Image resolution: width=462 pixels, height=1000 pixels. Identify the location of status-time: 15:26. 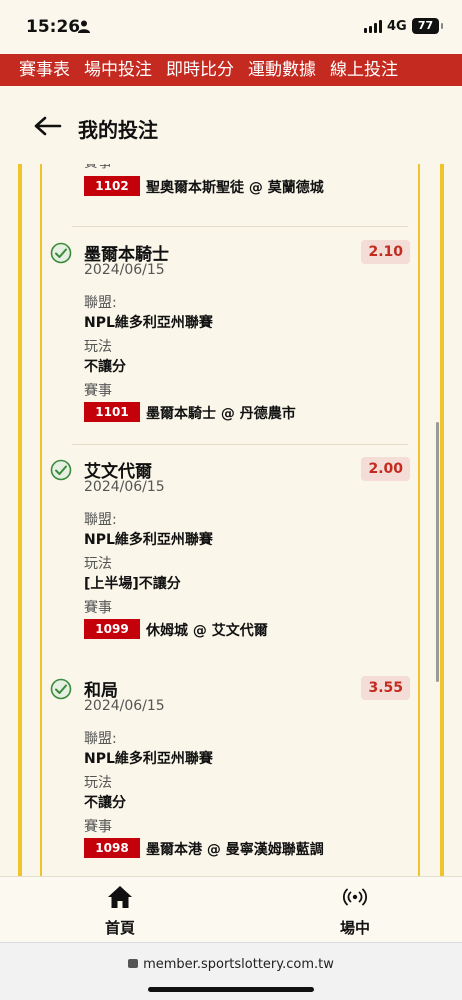
(53, 27).